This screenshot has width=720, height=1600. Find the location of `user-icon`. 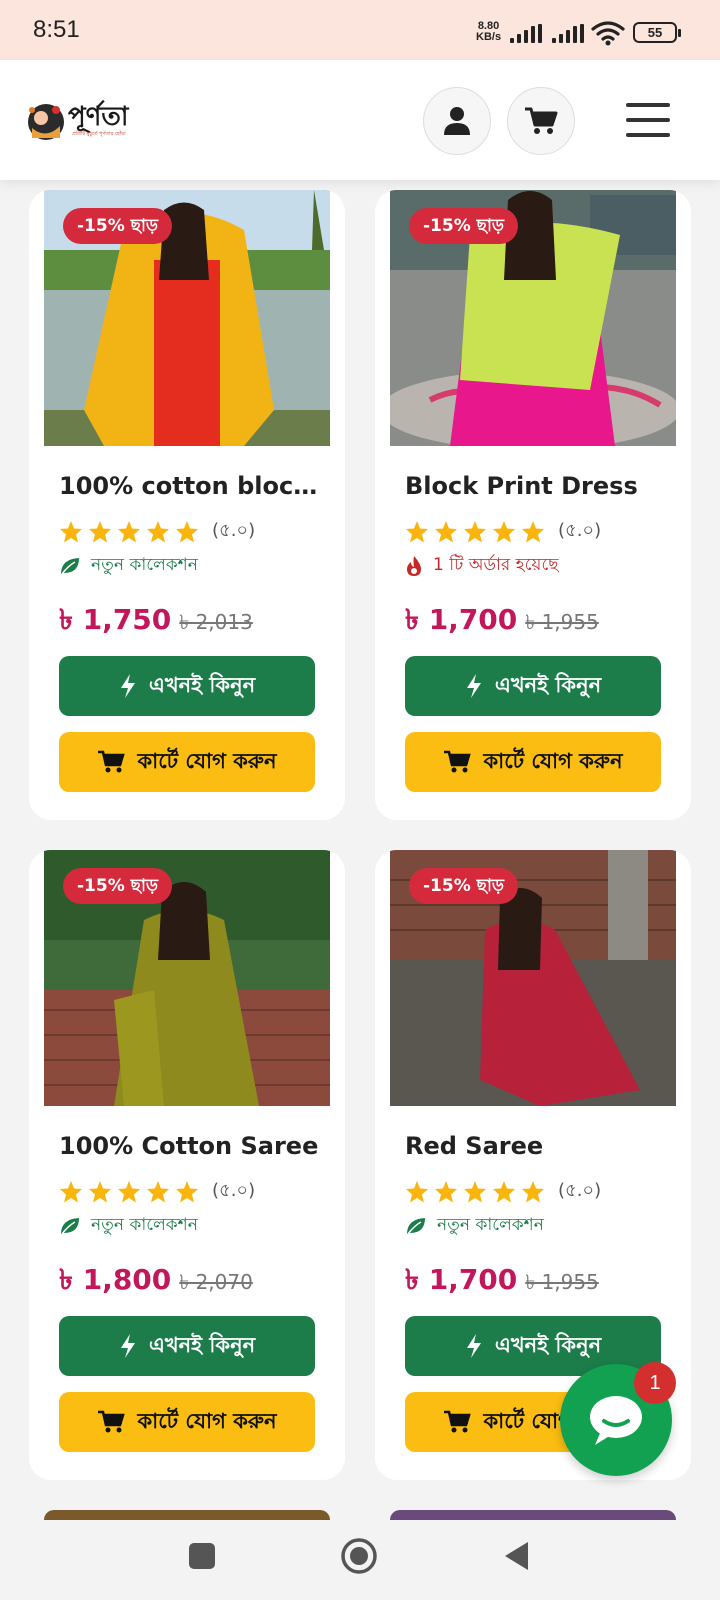

user-icon is located at coordinates (457, 121).